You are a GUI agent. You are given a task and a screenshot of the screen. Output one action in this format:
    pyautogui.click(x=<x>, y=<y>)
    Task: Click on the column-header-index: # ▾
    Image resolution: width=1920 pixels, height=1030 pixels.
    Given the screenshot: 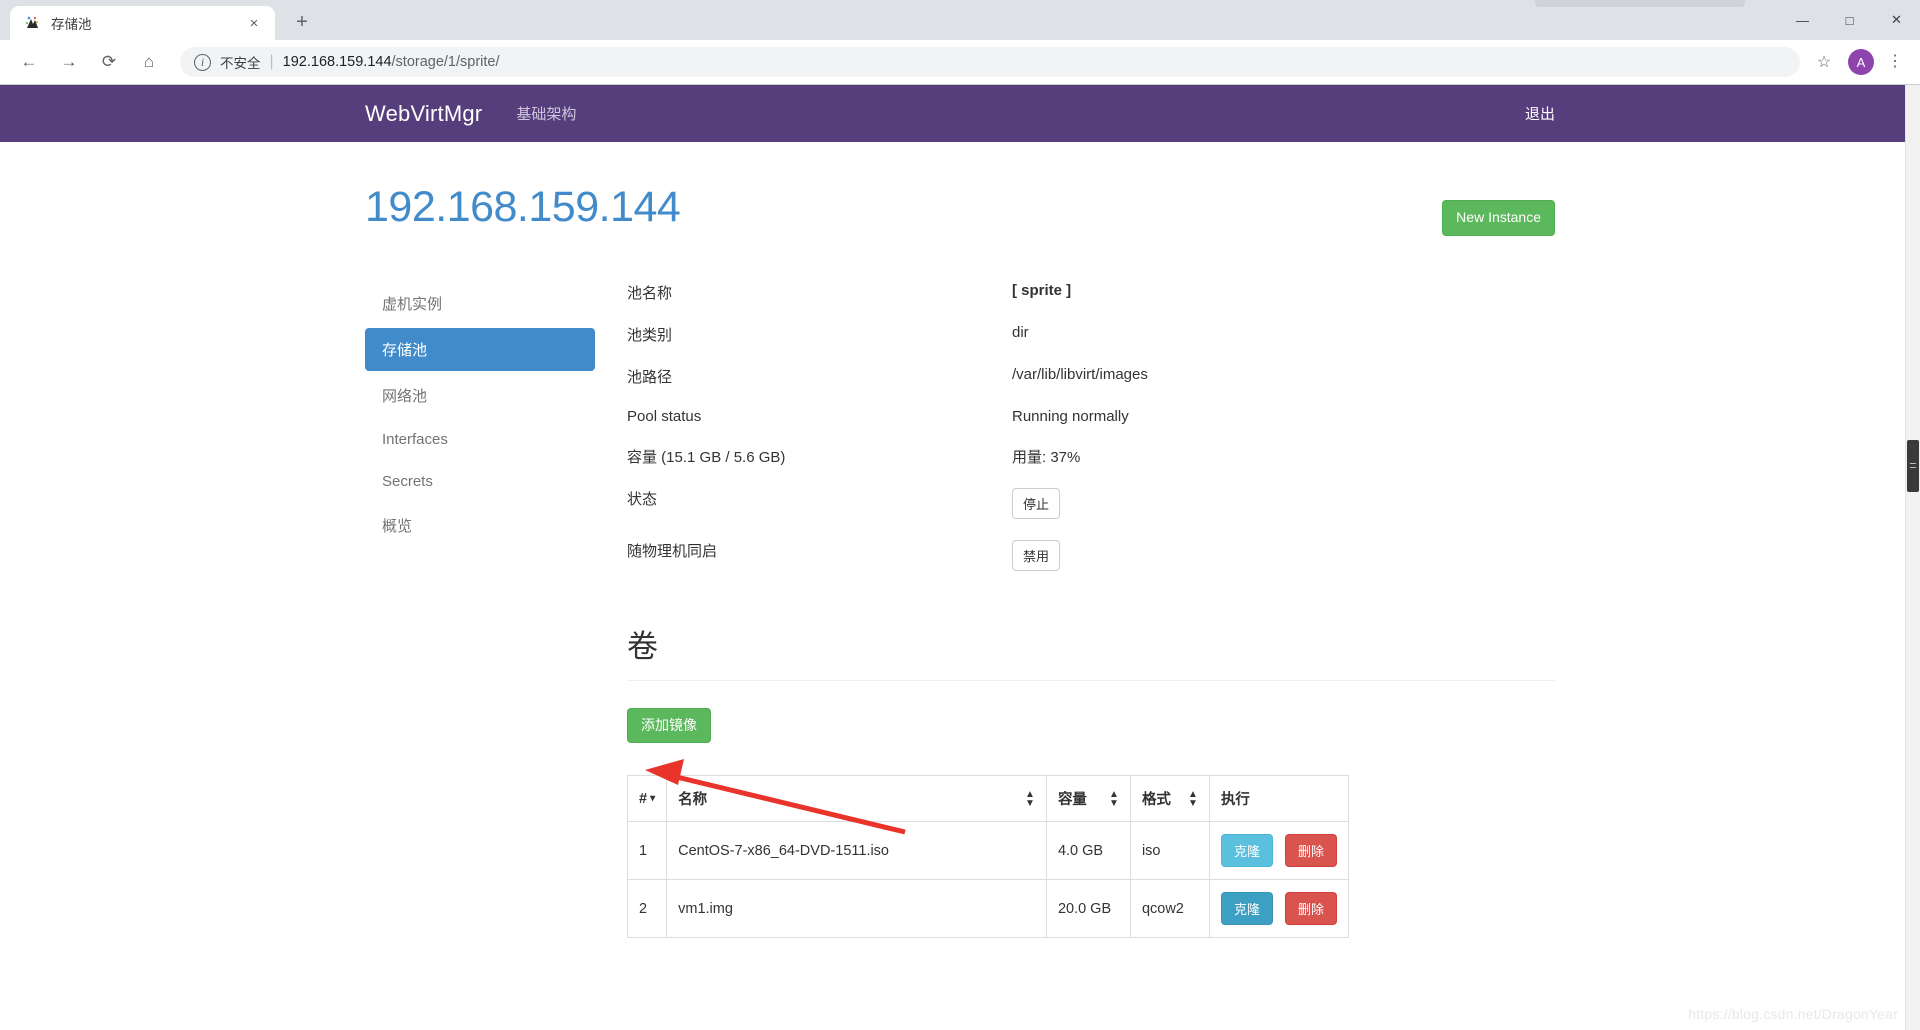 What is the action you would take?
    pyautogui.click(x=647, y=799)
    